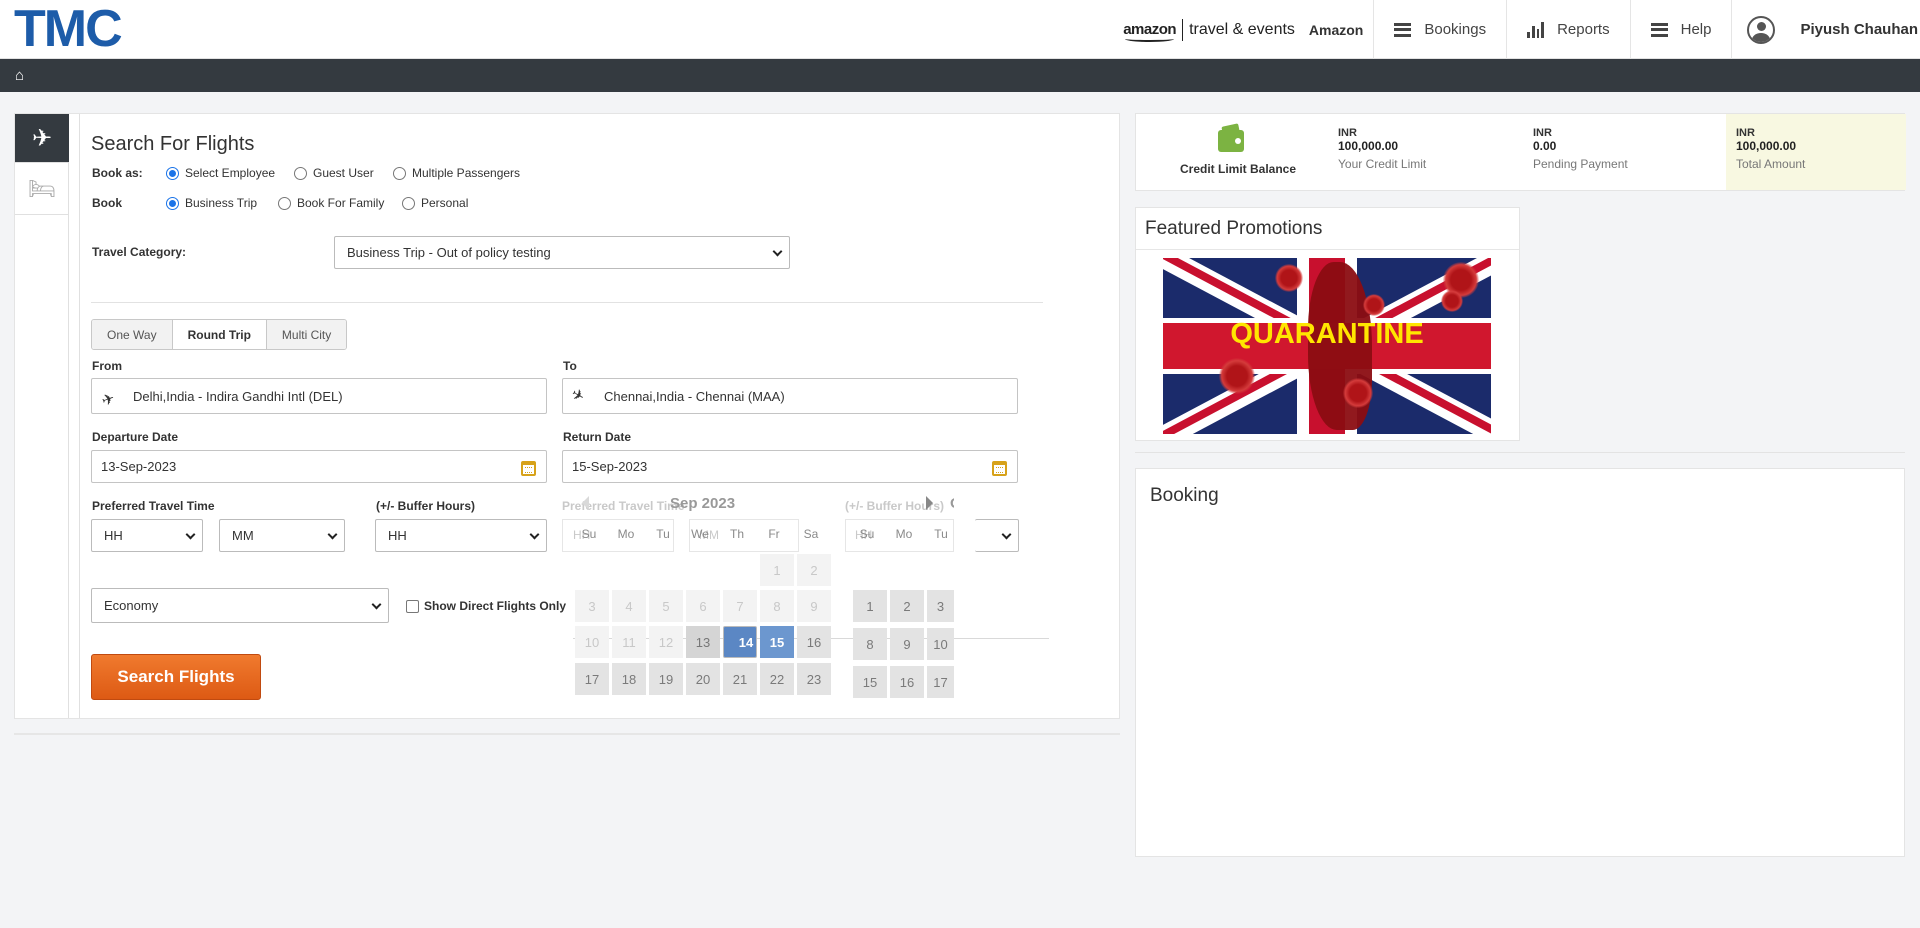 The width and height of the screenshot is (1920, 928). I want to click on cabin-class-select: Economy, so click(240, 605).